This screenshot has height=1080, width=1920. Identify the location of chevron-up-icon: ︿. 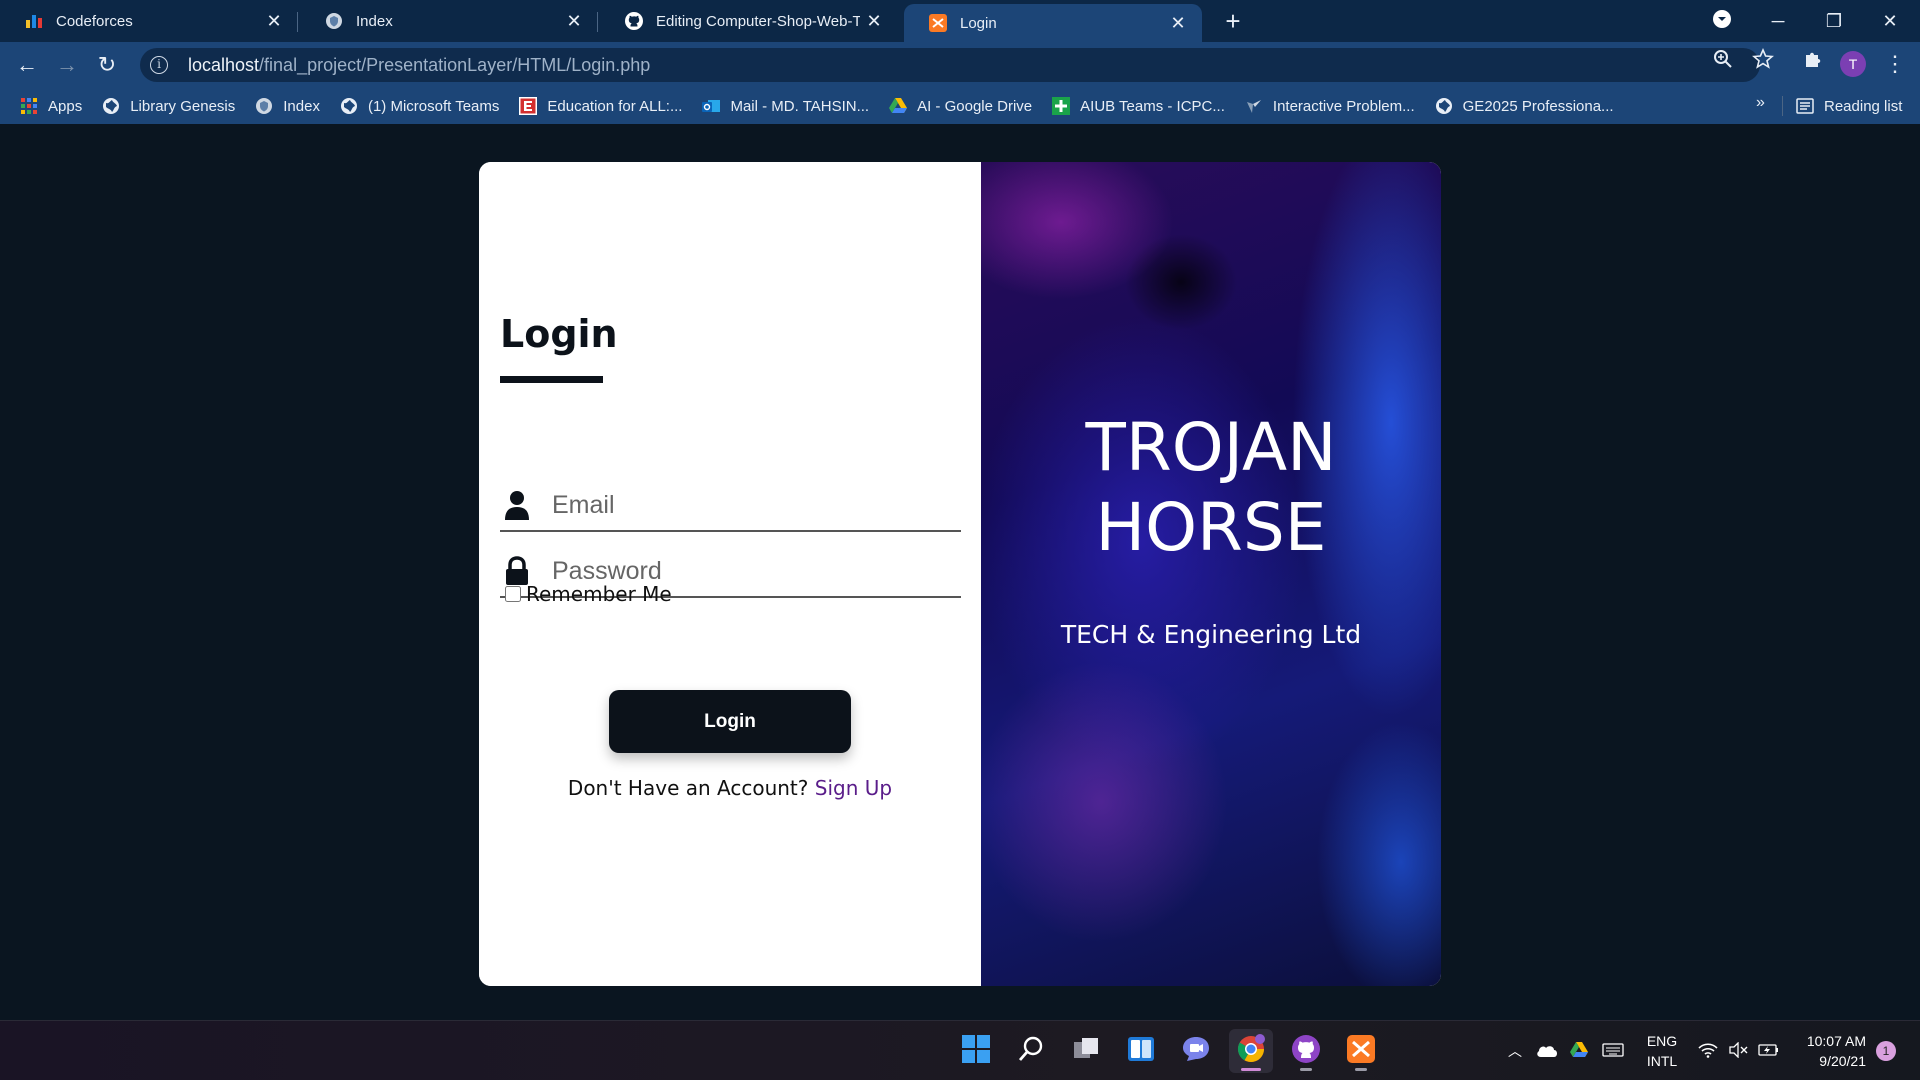
(1515, 1051).